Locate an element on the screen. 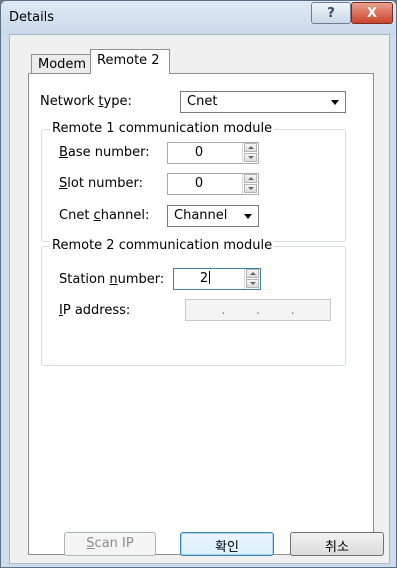  ok-button: 확인 is located at coordinates (227, 544).